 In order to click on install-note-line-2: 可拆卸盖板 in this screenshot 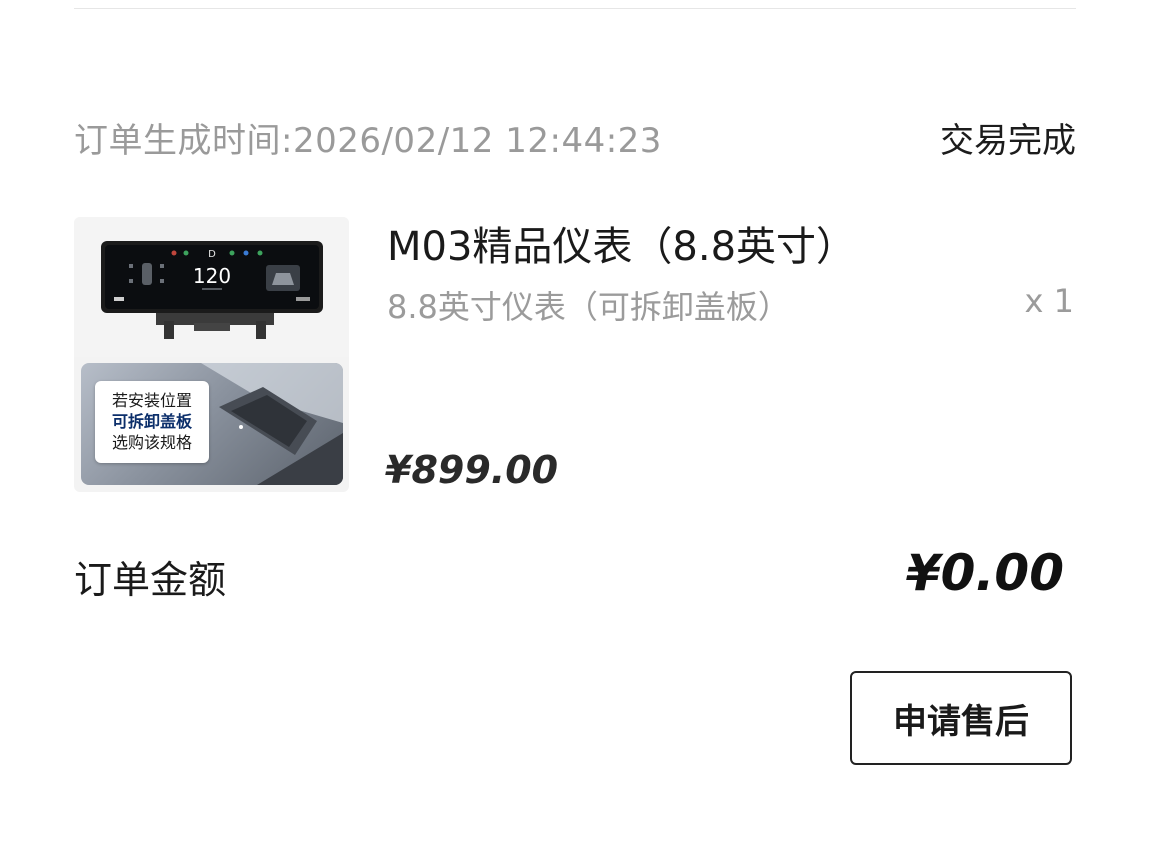, I will do `click(151, 421)`.